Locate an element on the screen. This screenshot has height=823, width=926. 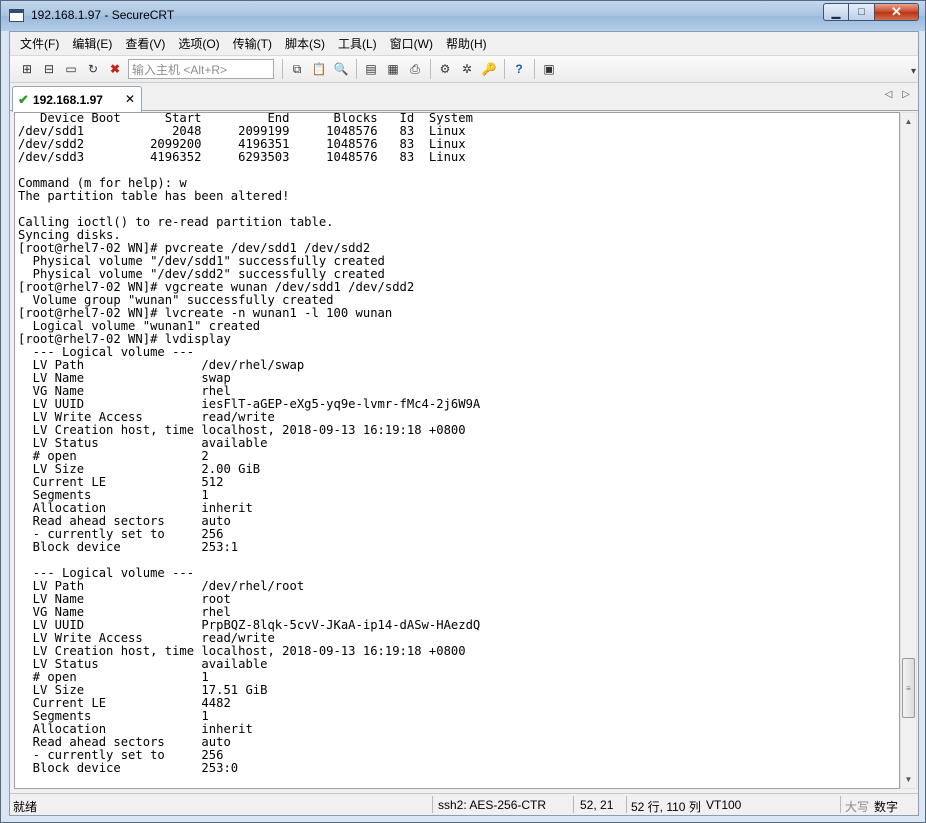
copy-icon: ⧉ is located at coordinates (297, 69).